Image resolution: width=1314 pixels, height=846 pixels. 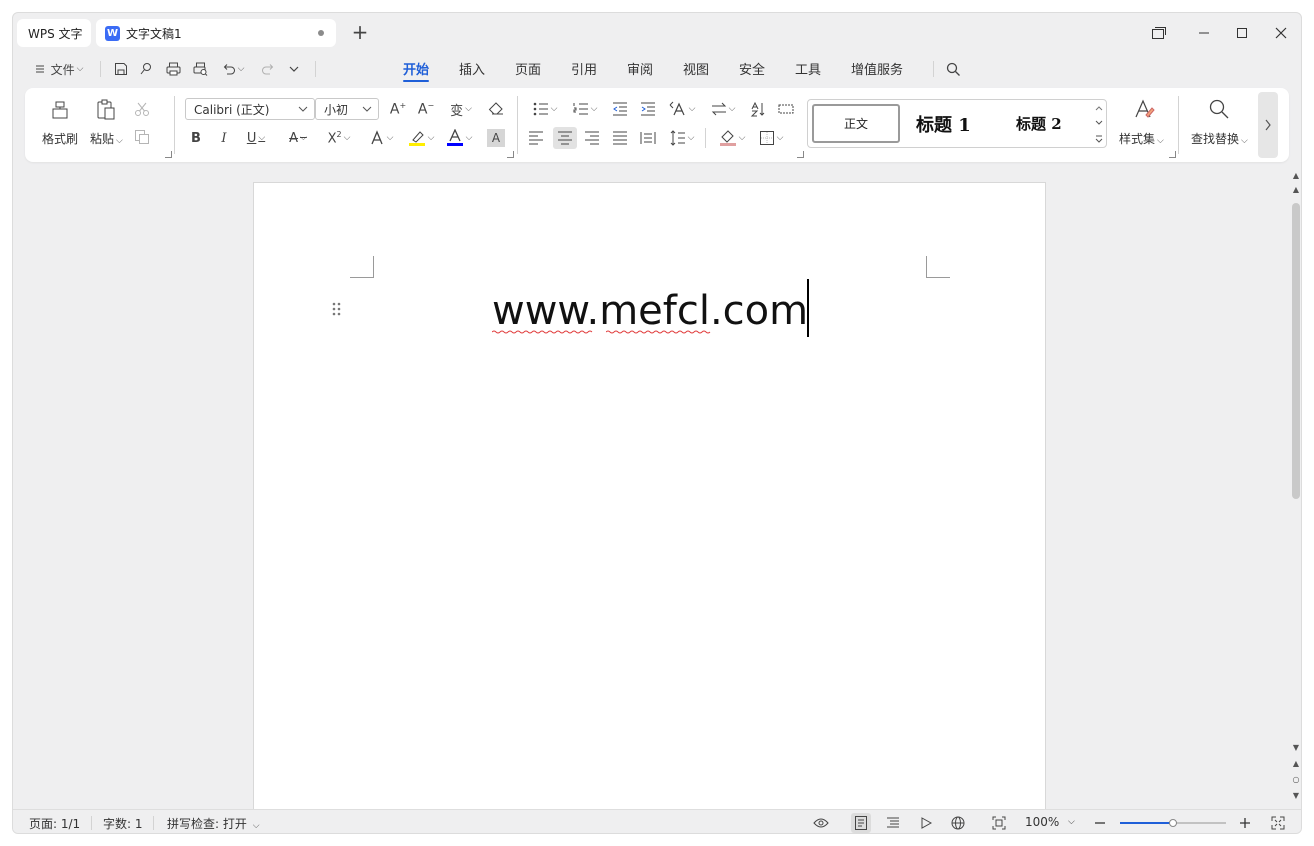 I want to click on justify-button, so click(x=620, y=138).